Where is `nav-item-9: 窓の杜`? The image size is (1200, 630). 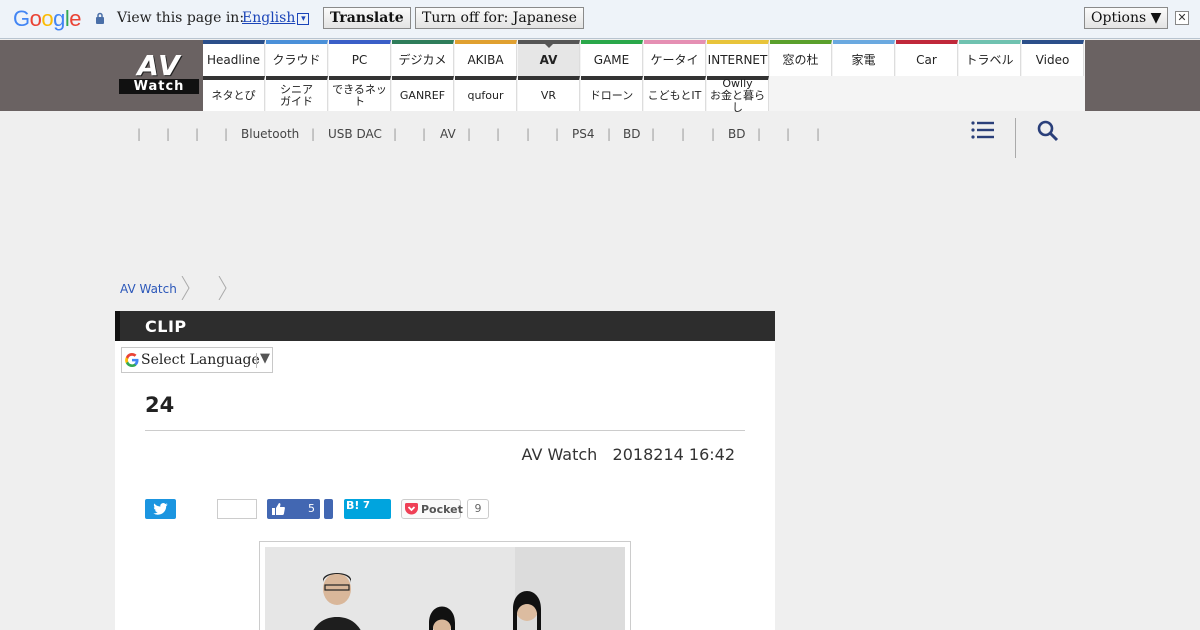
nav-item-9: 窓の杜 is located at coordinates (801, 58).